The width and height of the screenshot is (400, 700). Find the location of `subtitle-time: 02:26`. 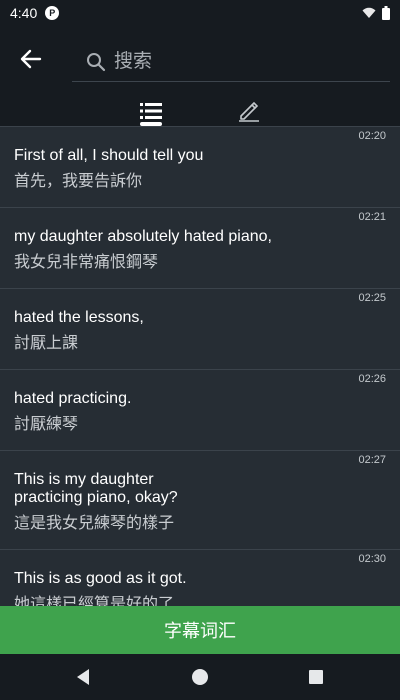

subtitle-time: 02:26 is located at coordinates (372, 379).